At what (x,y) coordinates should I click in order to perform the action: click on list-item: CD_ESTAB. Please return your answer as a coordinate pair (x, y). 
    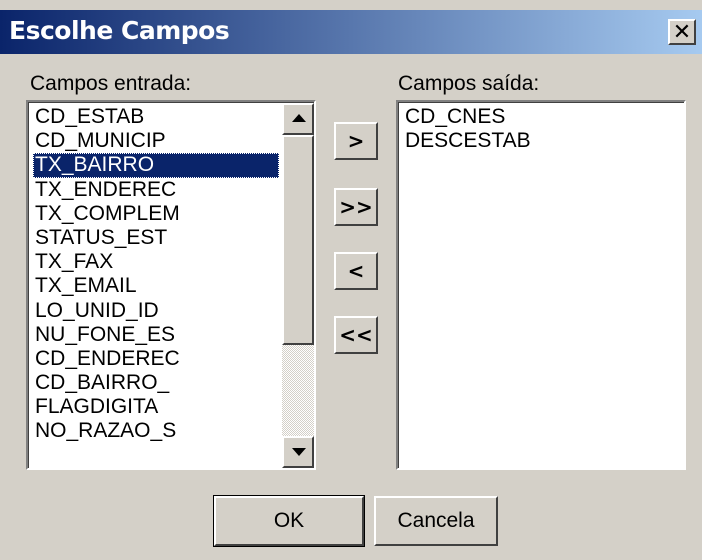
    Looking at the image, I should click on (156, 117).